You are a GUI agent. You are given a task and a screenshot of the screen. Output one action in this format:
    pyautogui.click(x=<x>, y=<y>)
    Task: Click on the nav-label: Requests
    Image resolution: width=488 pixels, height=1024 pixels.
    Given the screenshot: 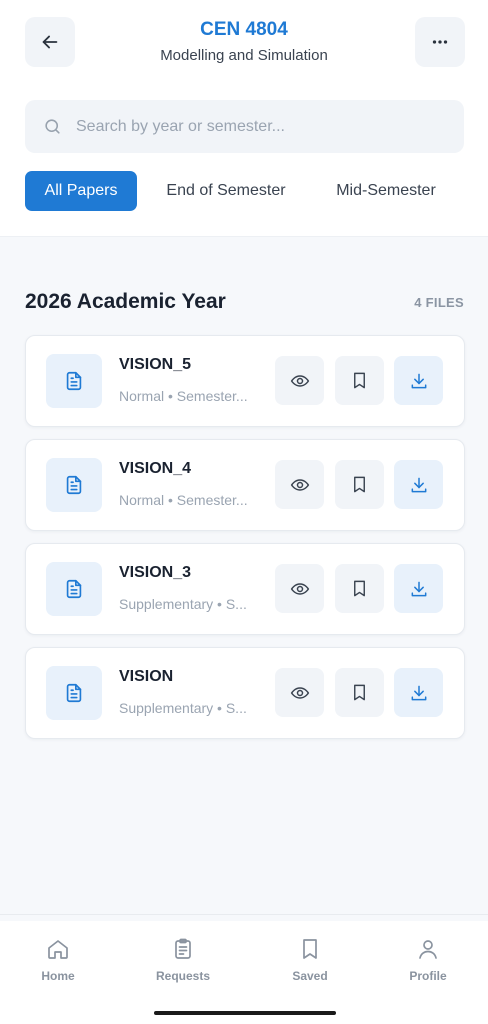 What is the action you would take?
    pyautogui.click(x=183, y=976)
    